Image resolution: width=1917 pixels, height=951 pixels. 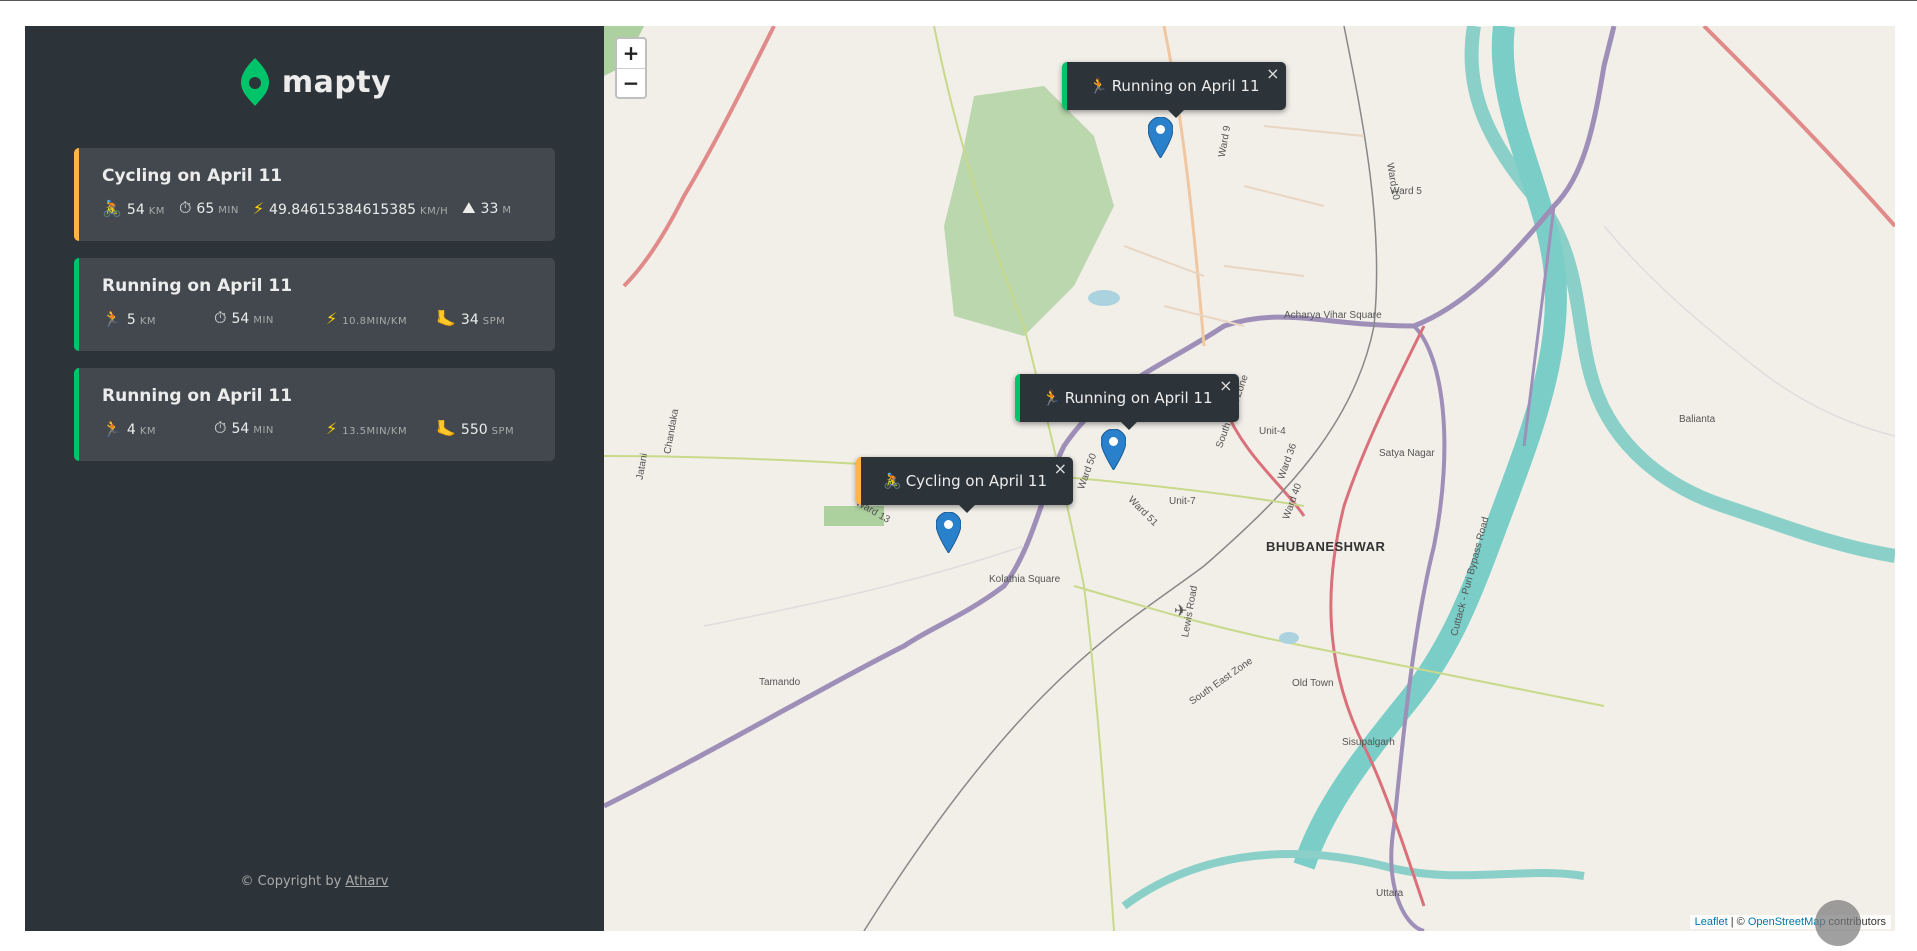 What do you see at coordinates (192, 176) in the screenshot?
I see `workout-title: Cycling on April 11` at bounding box center [192, 176].